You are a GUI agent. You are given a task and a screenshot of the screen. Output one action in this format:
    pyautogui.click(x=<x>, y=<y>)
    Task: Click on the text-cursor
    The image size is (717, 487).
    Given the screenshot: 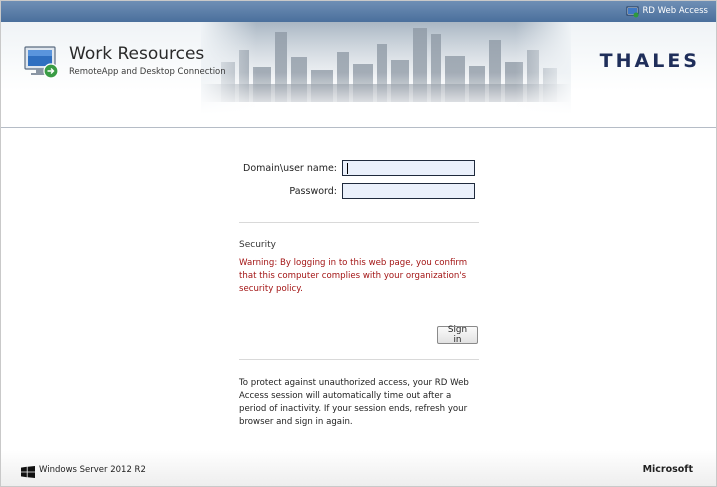 What is the action you would take?
    pyautogui.click(x=347, y=168)
    